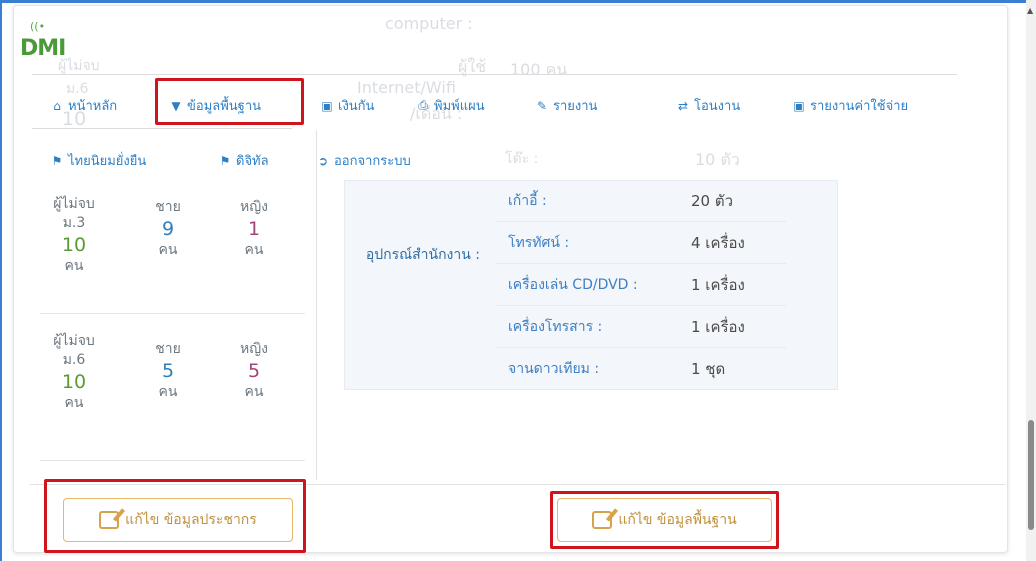 Image resolution: width=1036 pixels, height=561 pixels. What do you see at coordinates (162, 128) in the screenshot?
I see `nav-second-divider` at bounding box center [162, 128].